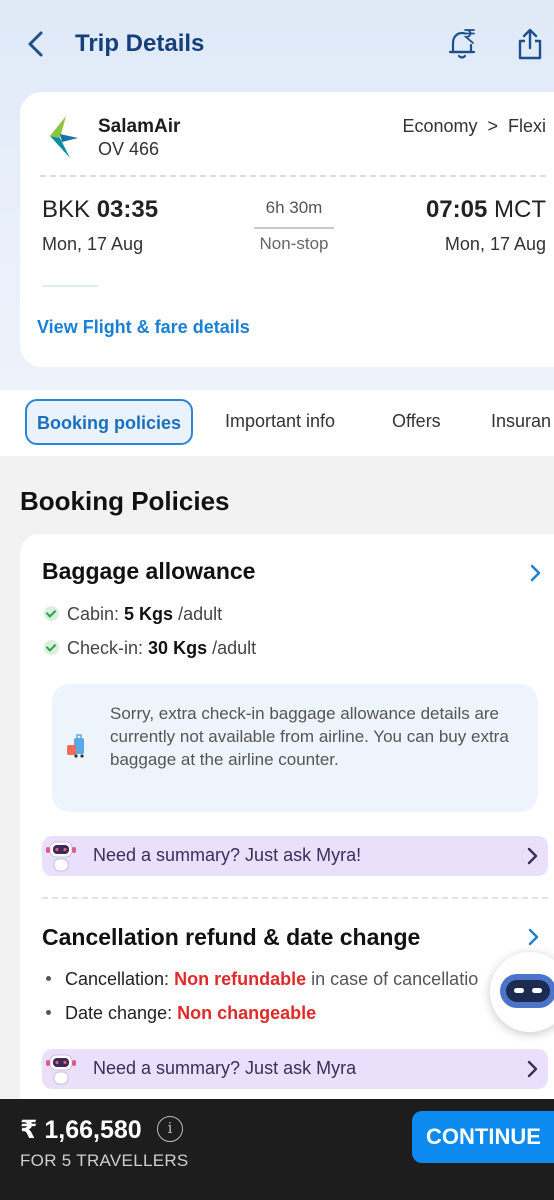 This screenshot has height=1200, width=554. What do you see at coordinates (125, 501) in the screenshot?
I see `section-title: Booking Policies` at bounding box center [125, 501].